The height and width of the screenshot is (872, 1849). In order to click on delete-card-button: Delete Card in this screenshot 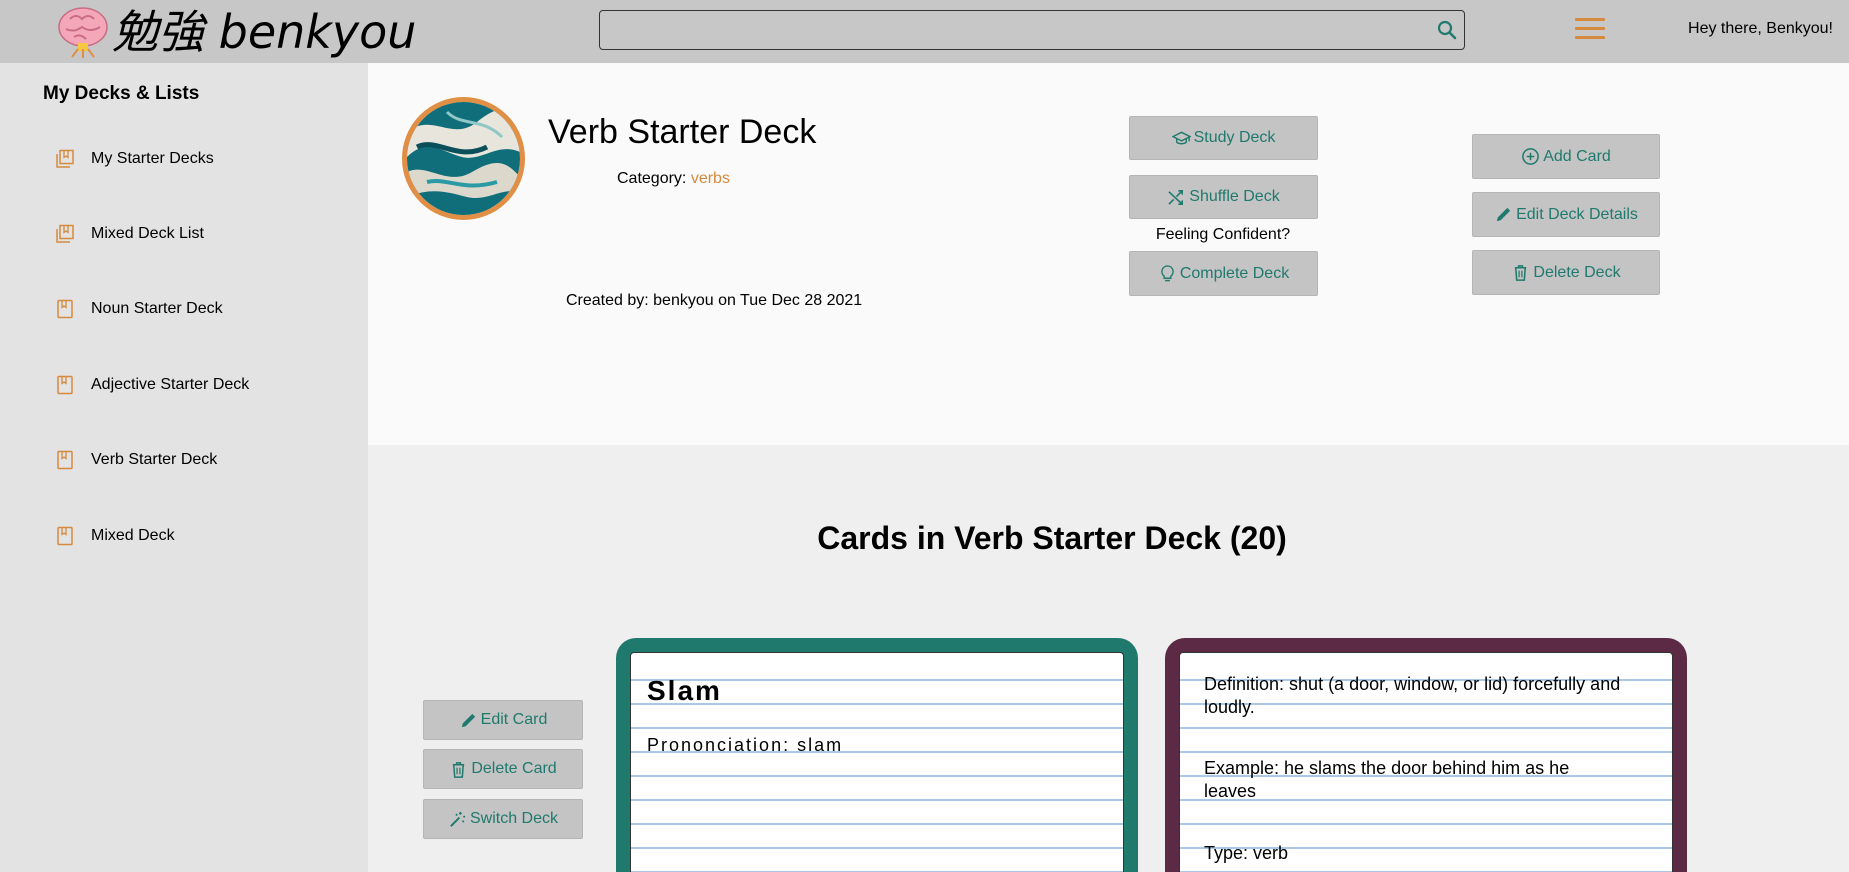, I will do `click(503, 769)`.